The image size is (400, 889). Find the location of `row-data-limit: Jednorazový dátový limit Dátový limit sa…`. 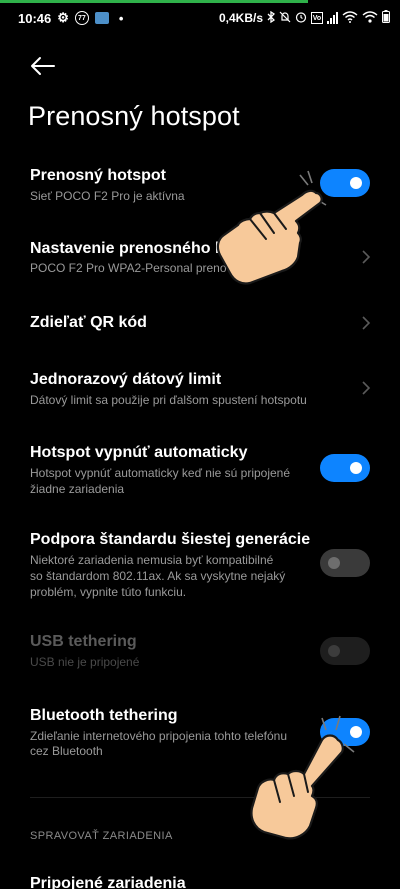

row-data-limit: Jednorazový dátový limit Dátový limit sa… is located at coordinates (200, 389).